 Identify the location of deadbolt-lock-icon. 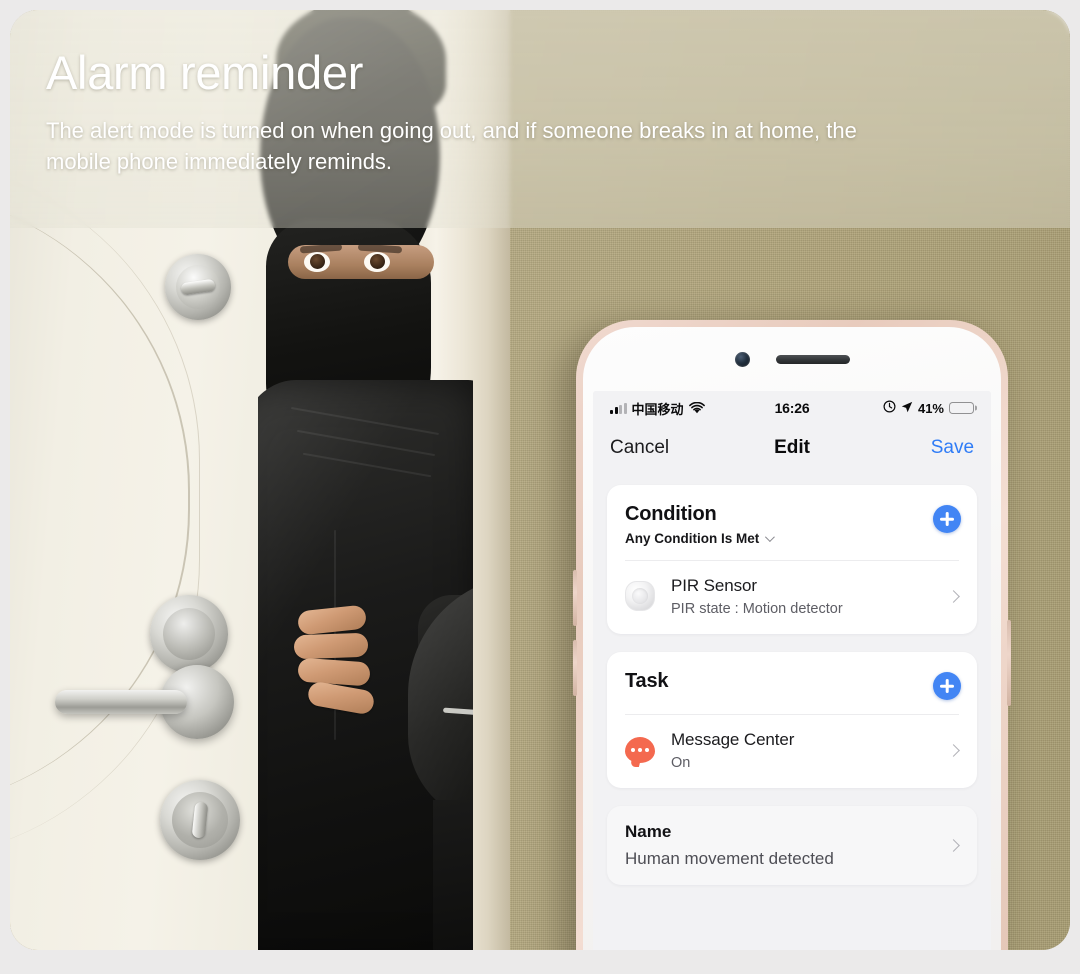
(198, 287).